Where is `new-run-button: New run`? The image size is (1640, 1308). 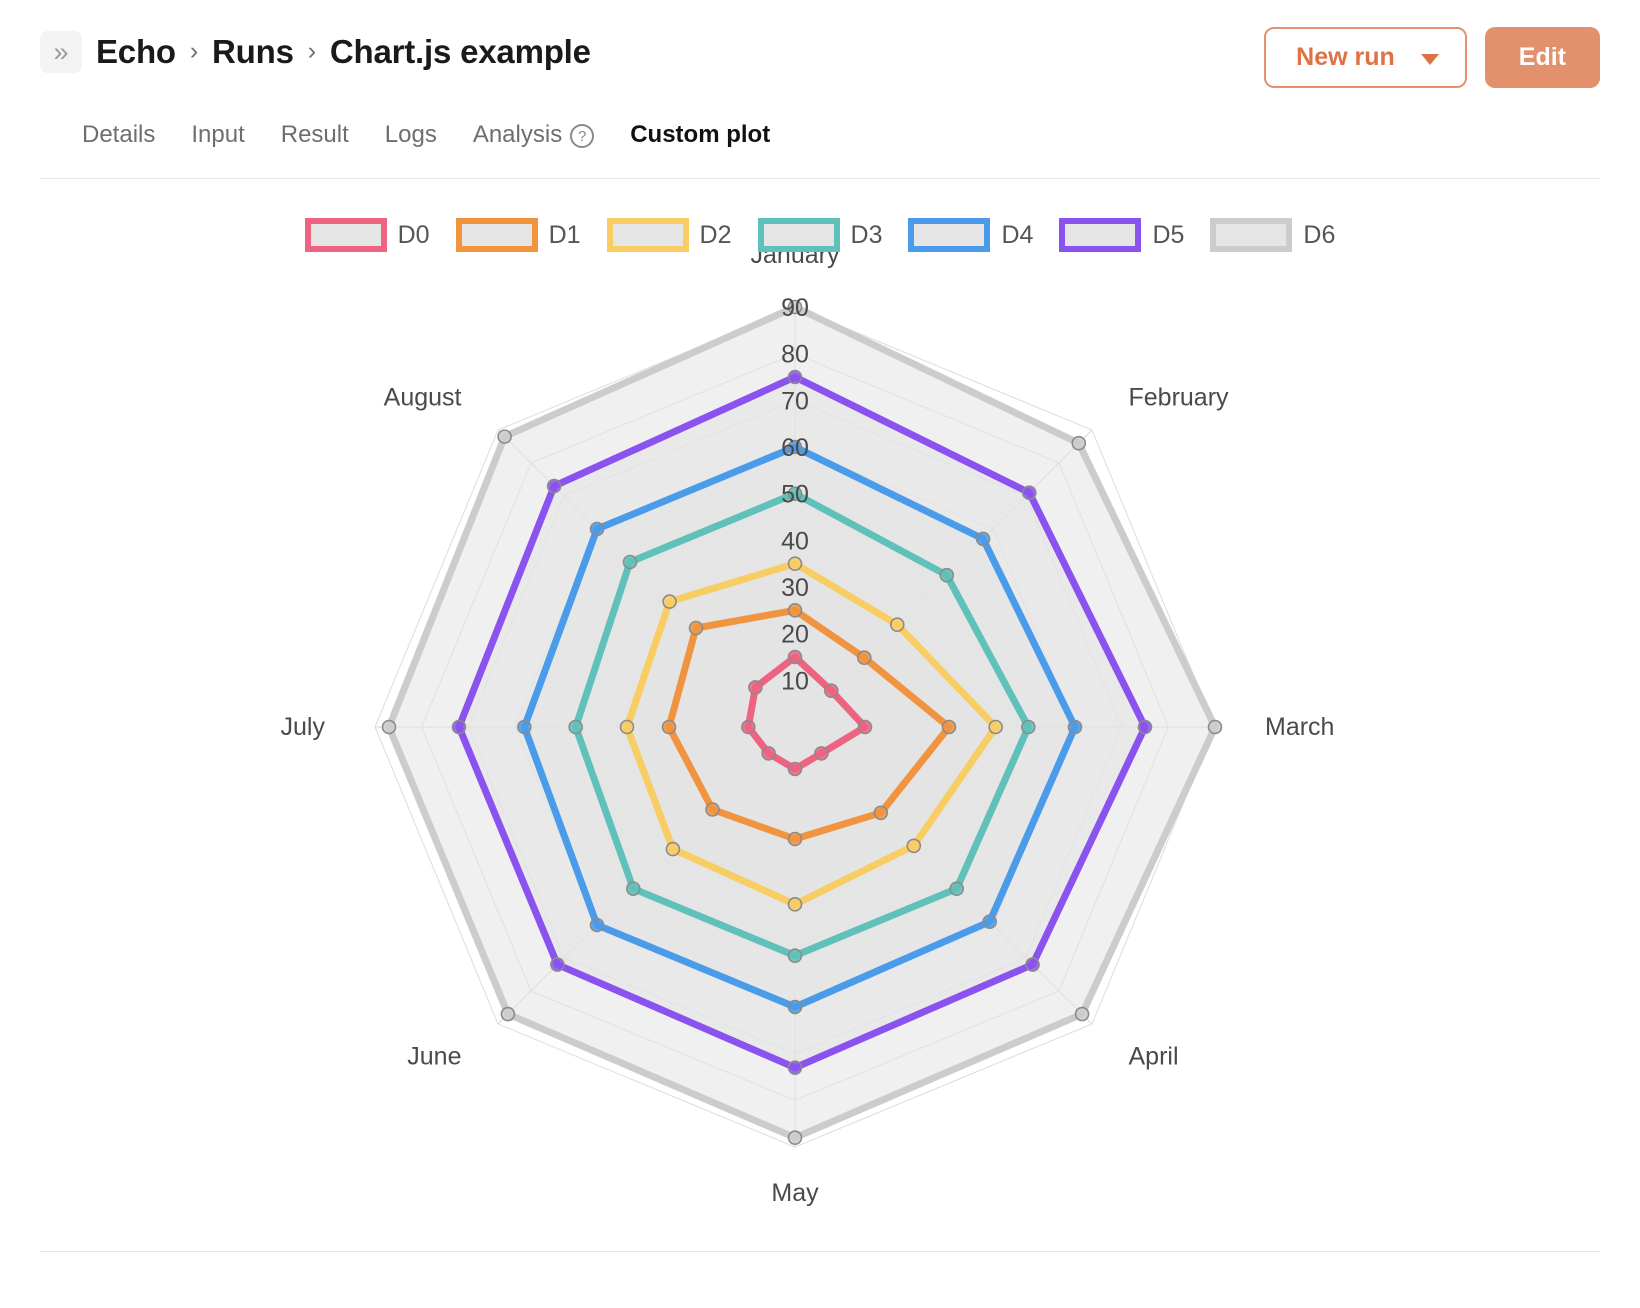 new-run-button: New run is located at coordinates (1365, 57).